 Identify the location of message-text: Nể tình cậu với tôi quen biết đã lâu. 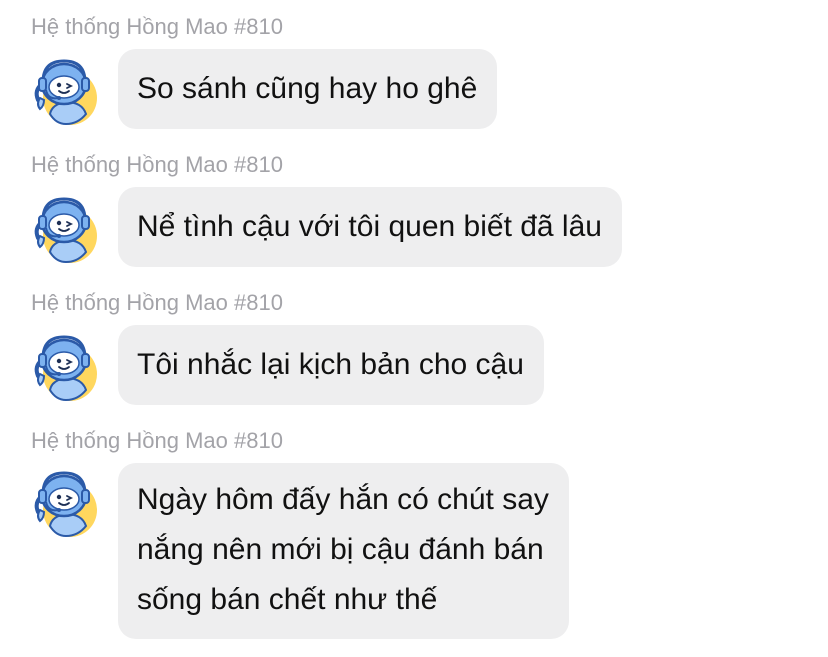
(369, 226).